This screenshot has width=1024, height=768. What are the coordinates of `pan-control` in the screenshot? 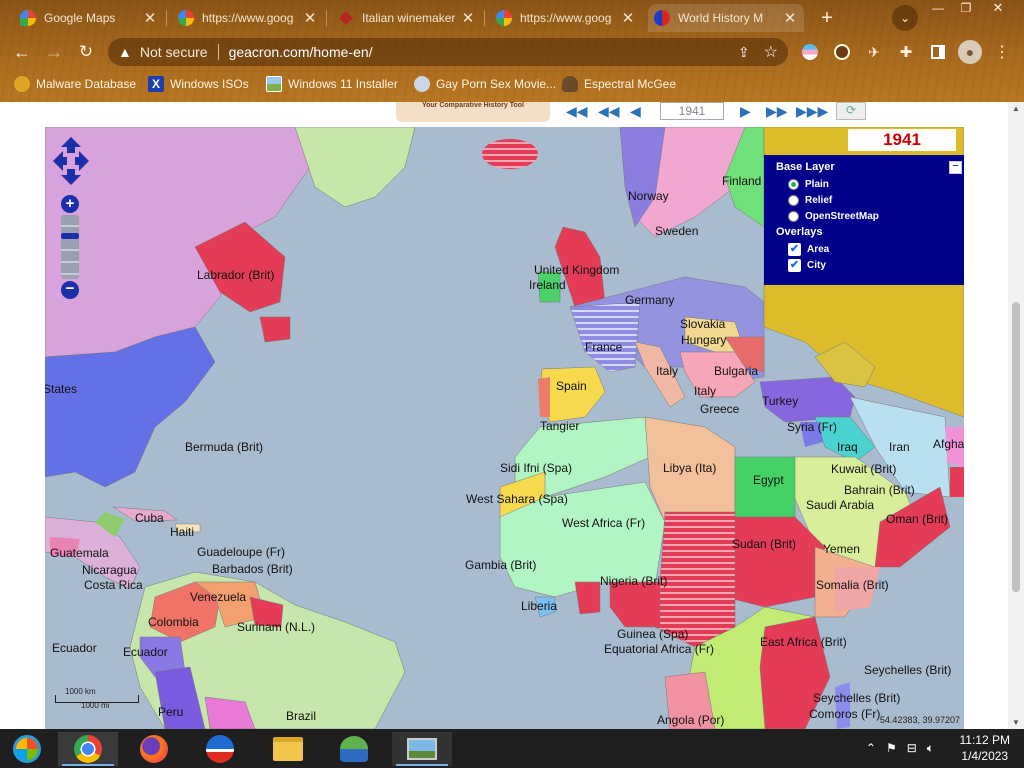 It's located at (71, 161).